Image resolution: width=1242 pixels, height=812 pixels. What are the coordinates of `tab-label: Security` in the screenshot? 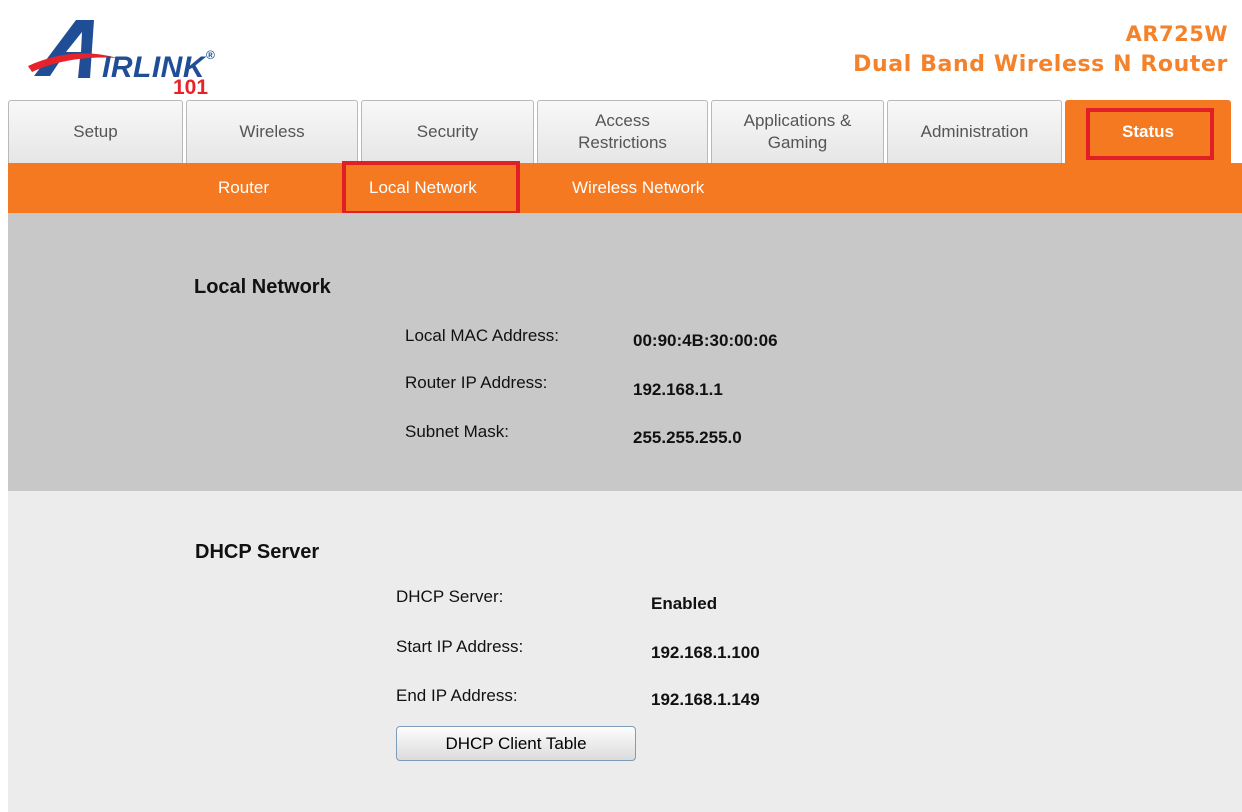 It's located at (447, 131).